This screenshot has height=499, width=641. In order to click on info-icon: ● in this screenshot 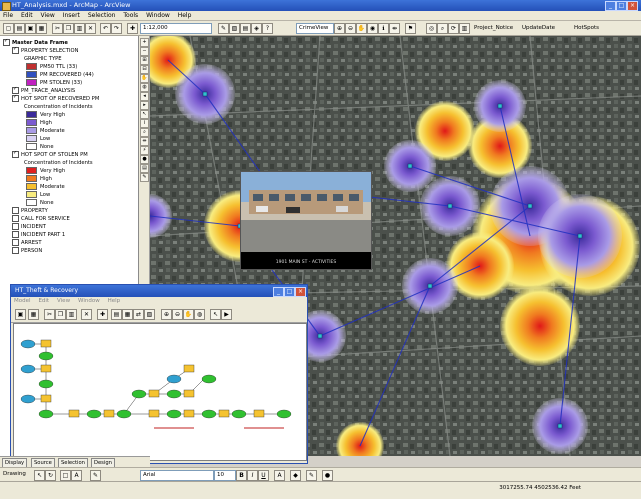, I will do `click(144, 159)`.